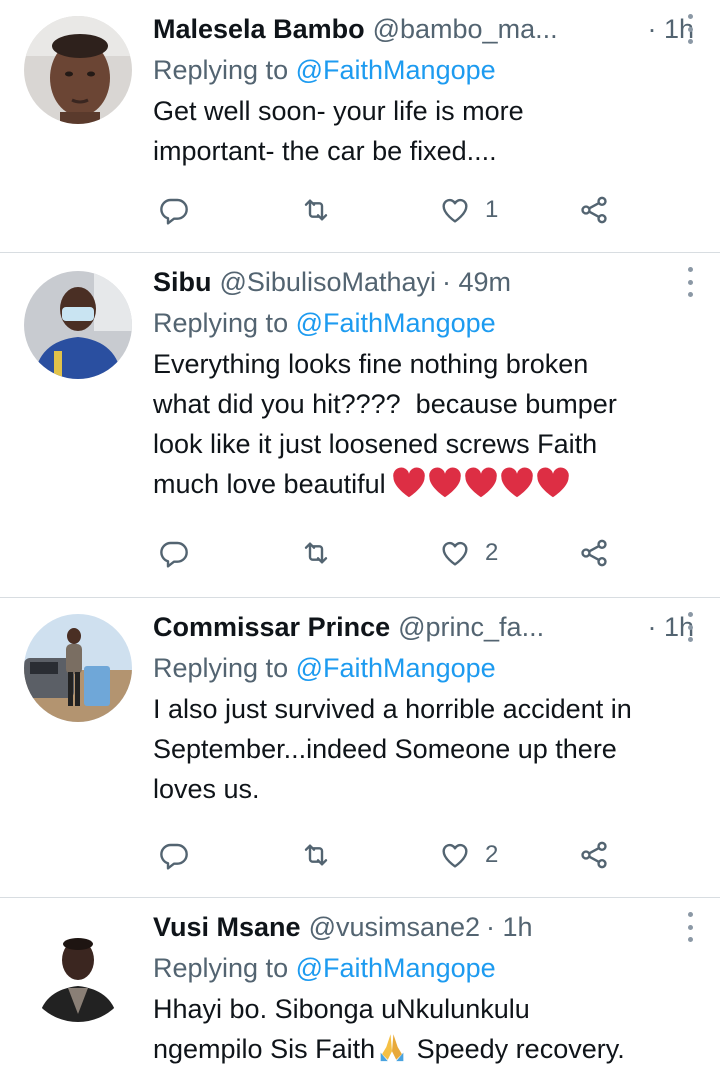 The height and width of the screenshot is (1083, 720). Describe the element at coordinates (227, 927) in the screenshot. I see `display-name: Vusi Msane` at that location.